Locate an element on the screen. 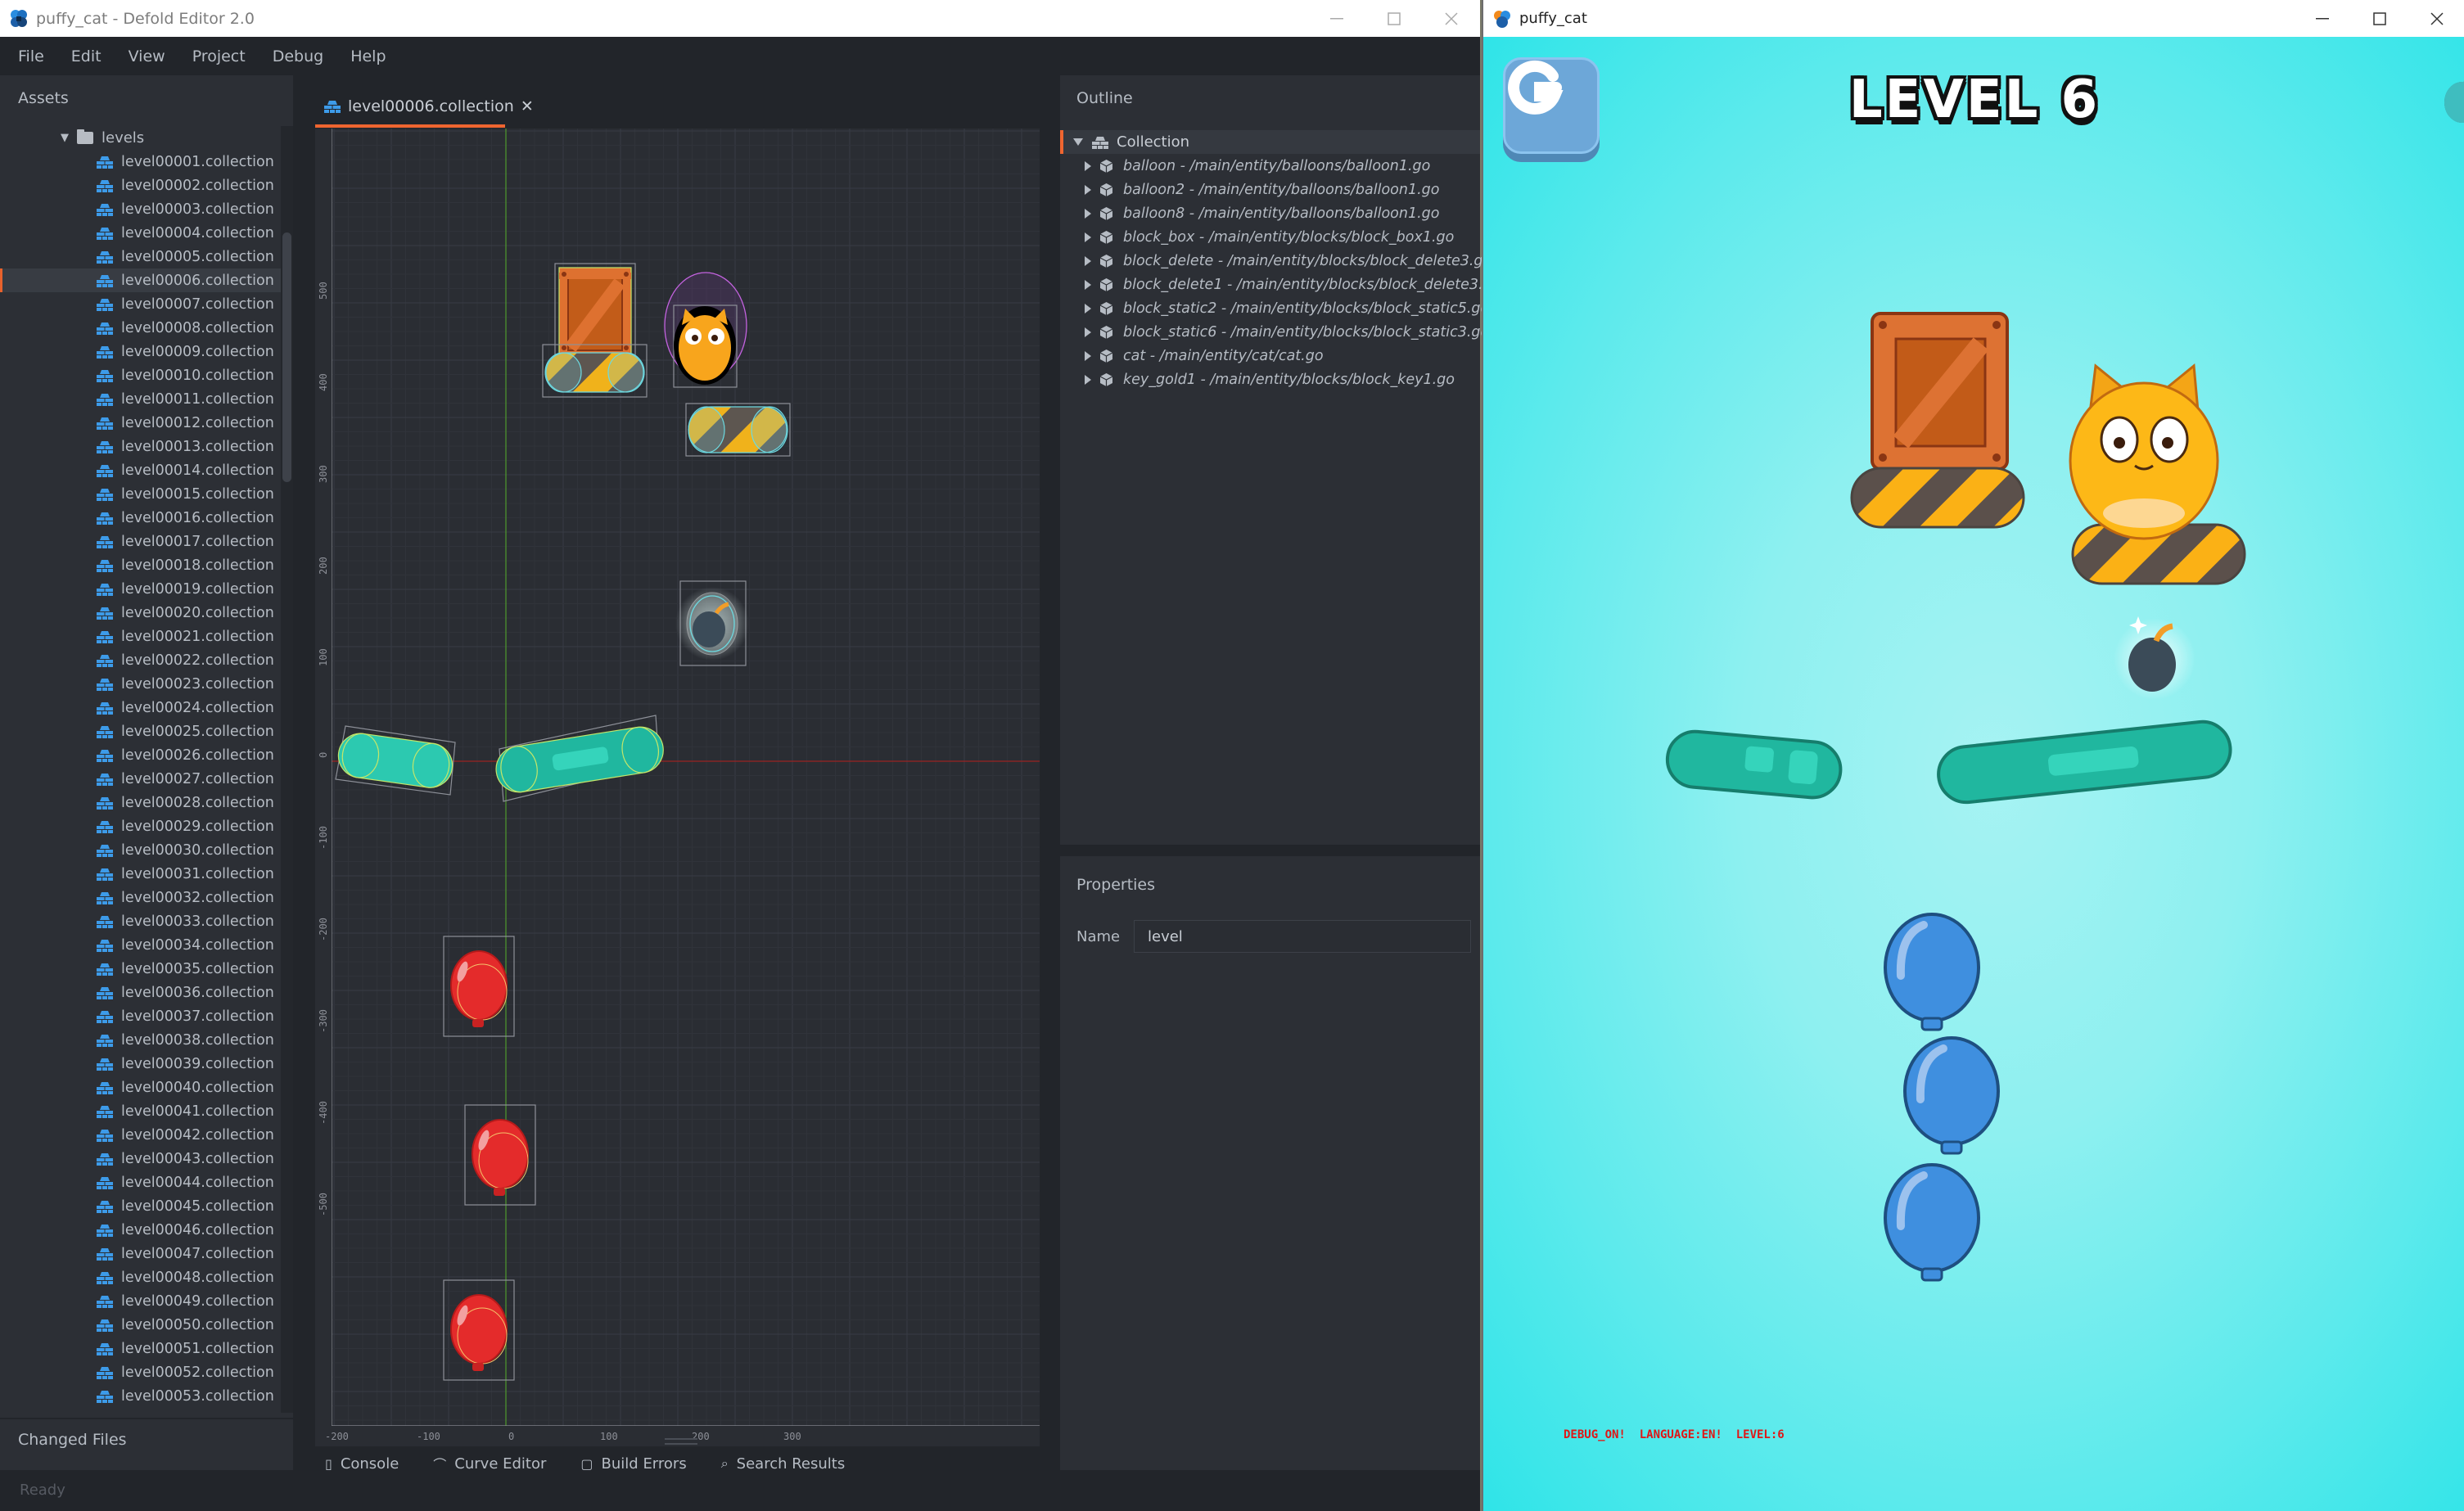  tab-level00006: level00006.collection ✕ is located at coordinates (429, 106).